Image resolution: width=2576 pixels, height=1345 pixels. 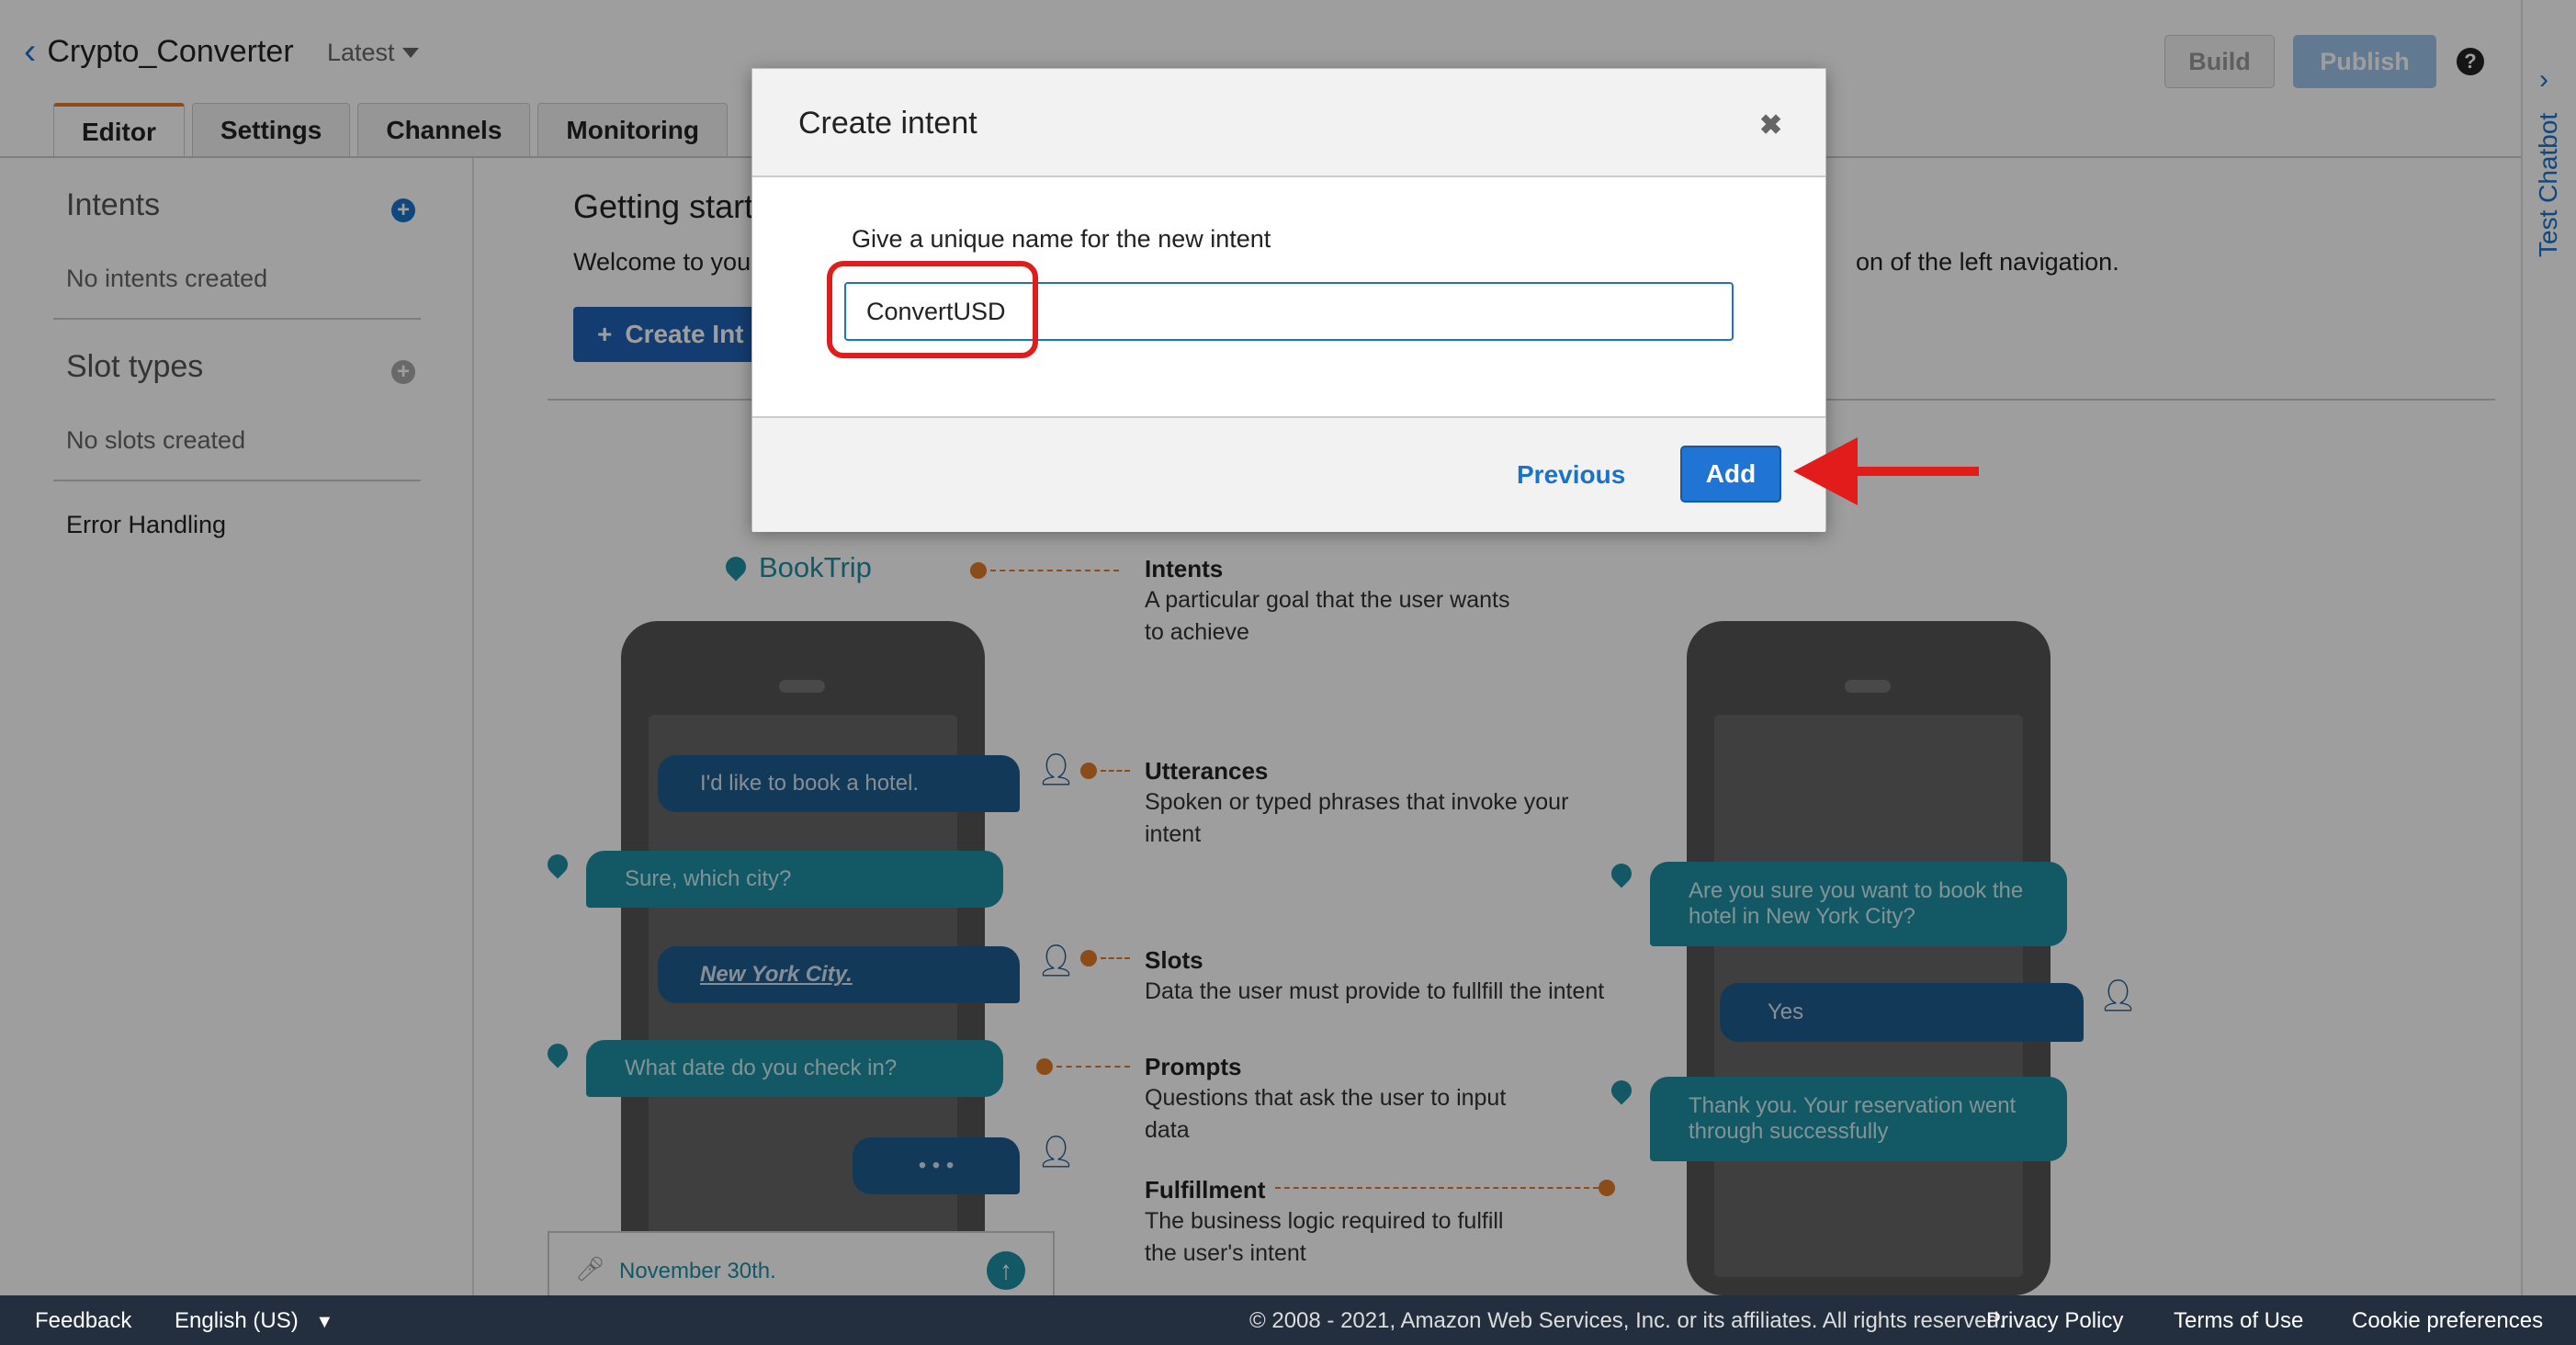 I want to click on privacy-policy-link: Privacy Policy, so click(x=2054, y=1321).